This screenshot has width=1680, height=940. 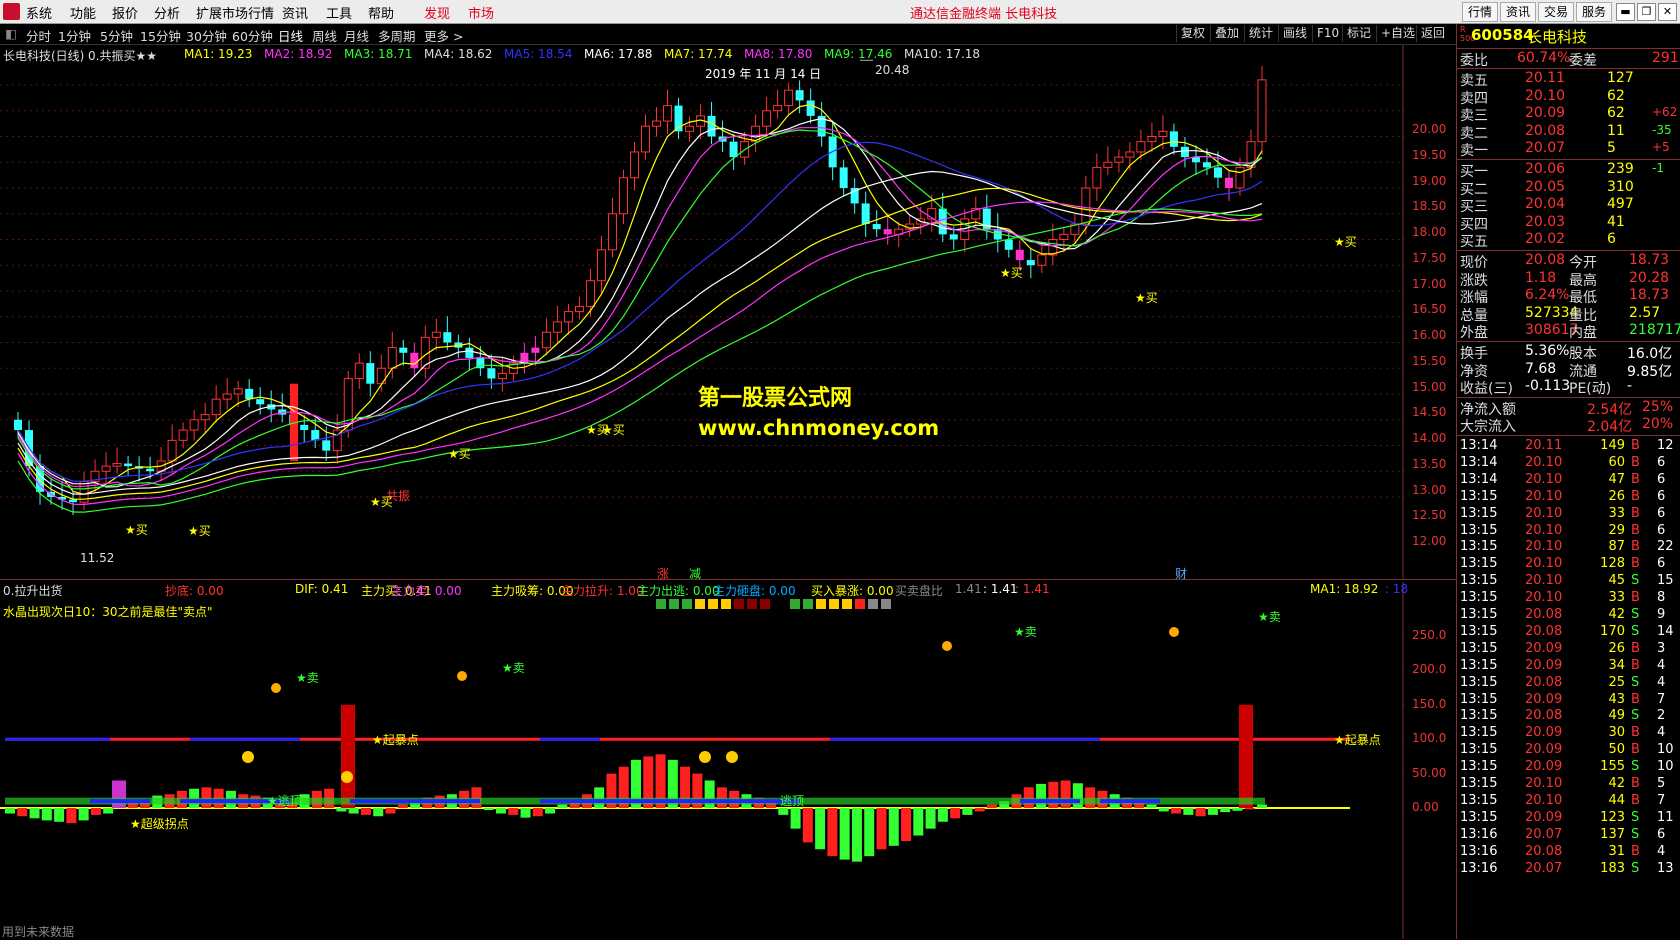 What do you see at coordinates (852, 591) in the screenshot?
I see `indicator-value: 买入暴涨: 0.00` at bounding box center [852, 591].